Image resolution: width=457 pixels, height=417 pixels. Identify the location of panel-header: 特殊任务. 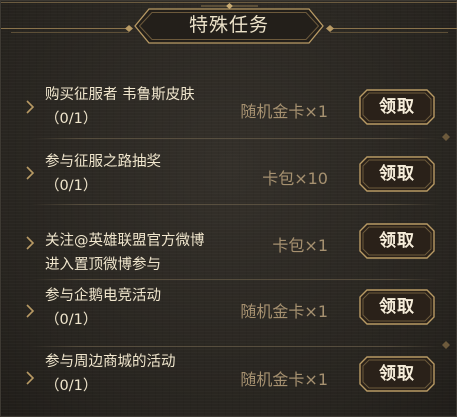
(229, 26).